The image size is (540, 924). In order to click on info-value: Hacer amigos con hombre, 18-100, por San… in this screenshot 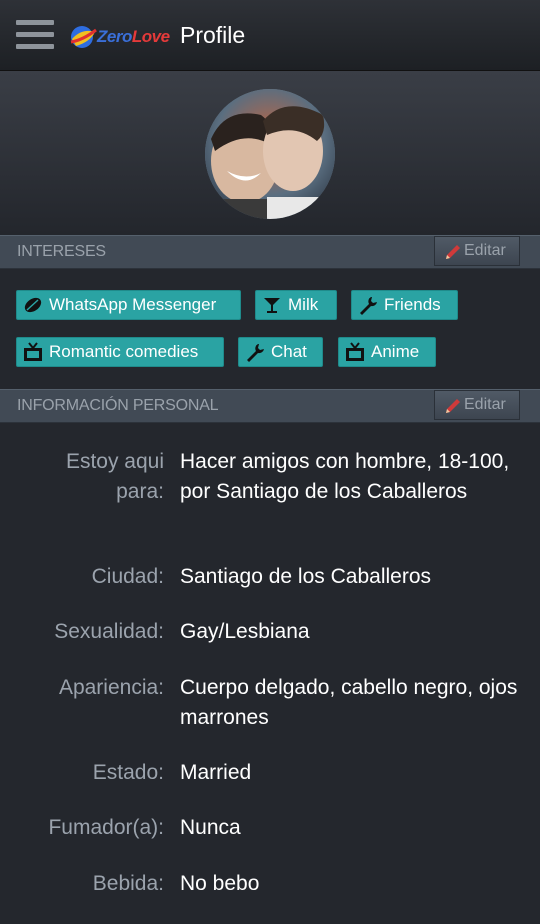, I will do `click(345, 476)`.